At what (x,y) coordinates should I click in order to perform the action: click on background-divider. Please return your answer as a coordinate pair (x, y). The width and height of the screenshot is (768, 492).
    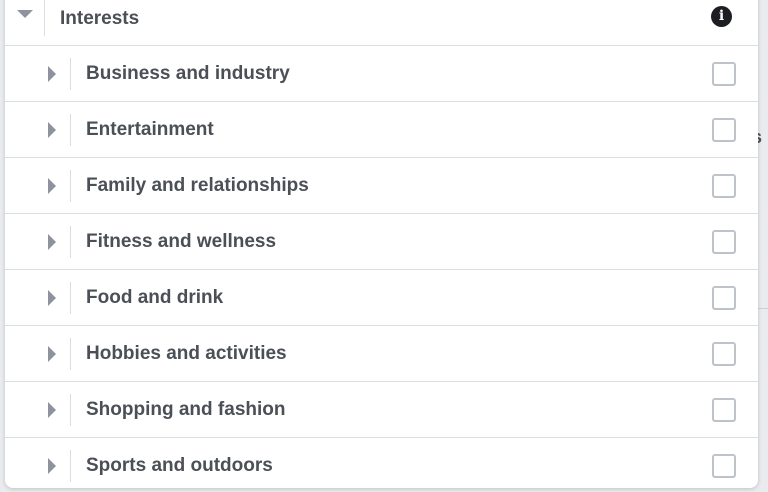
    Looking at the image, I should click on (763, 308).